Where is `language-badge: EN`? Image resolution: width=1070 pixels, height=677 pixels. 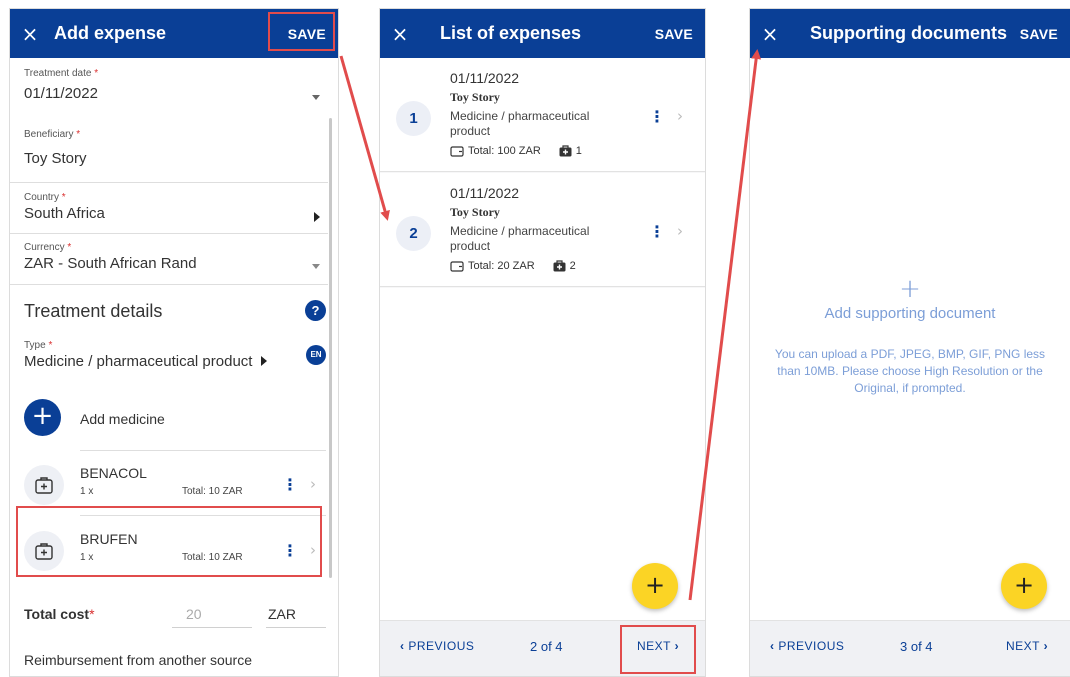 language-badge: EN is located at coordinates (316, 355).